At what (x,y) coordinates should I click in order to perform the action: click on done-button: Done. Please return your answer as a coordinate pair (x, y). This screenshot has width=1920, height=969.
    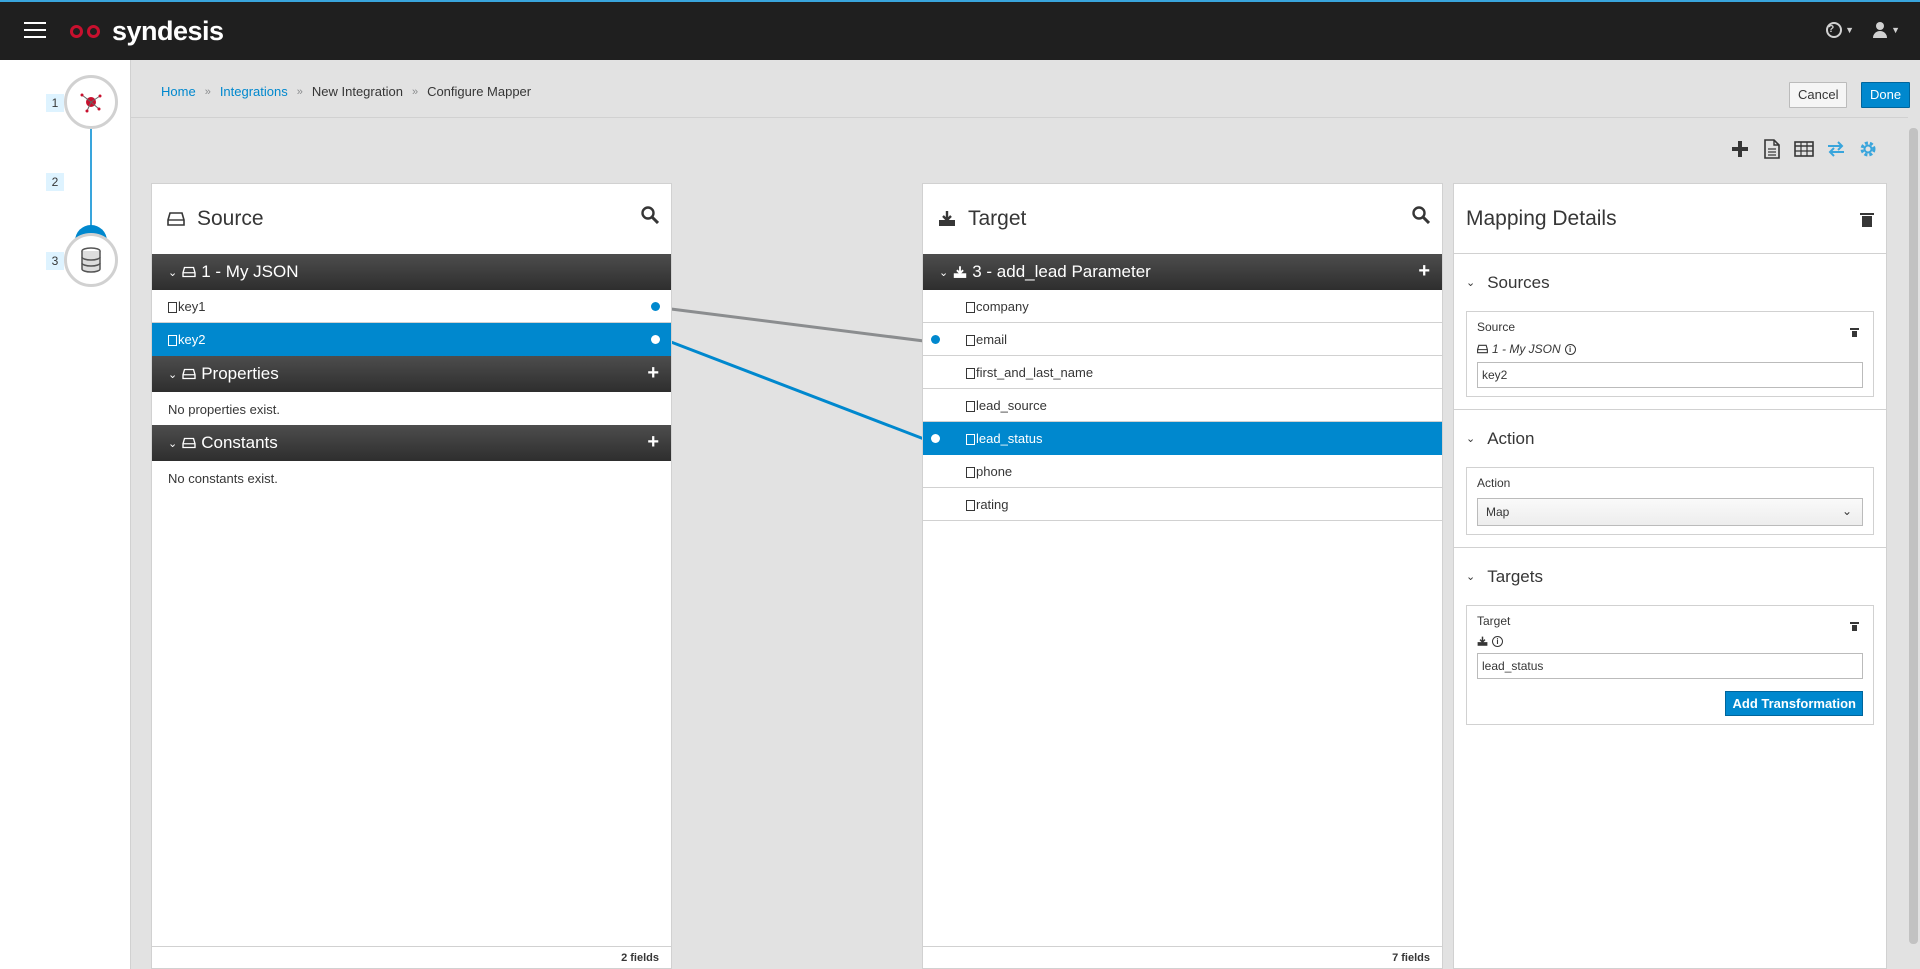
    Looking at the image, I should click on (1886, 95).